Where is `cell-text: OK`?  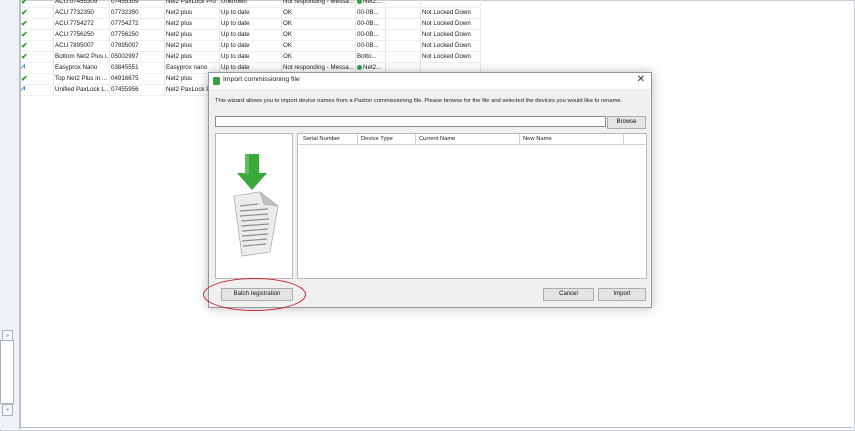 cell-text: OK is located at coordinates (287, 23).